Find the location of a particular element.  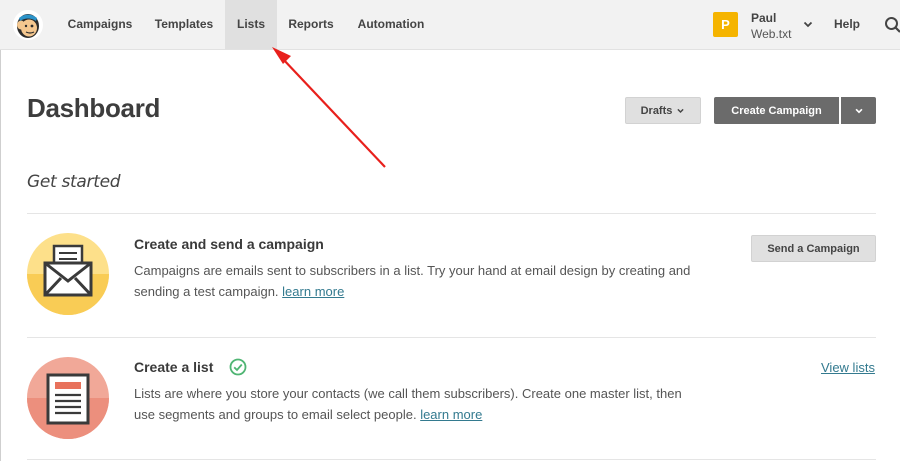

drafts-button-label: Drafts is located at coordinates (656, 110).